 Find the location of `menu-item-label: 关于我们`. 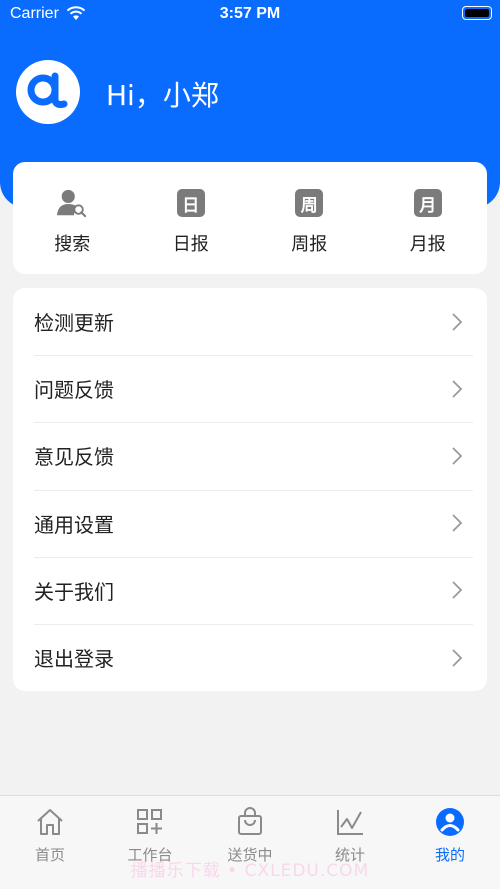

menu-item-label: 关于我们 is located at coordinates (74, 591).